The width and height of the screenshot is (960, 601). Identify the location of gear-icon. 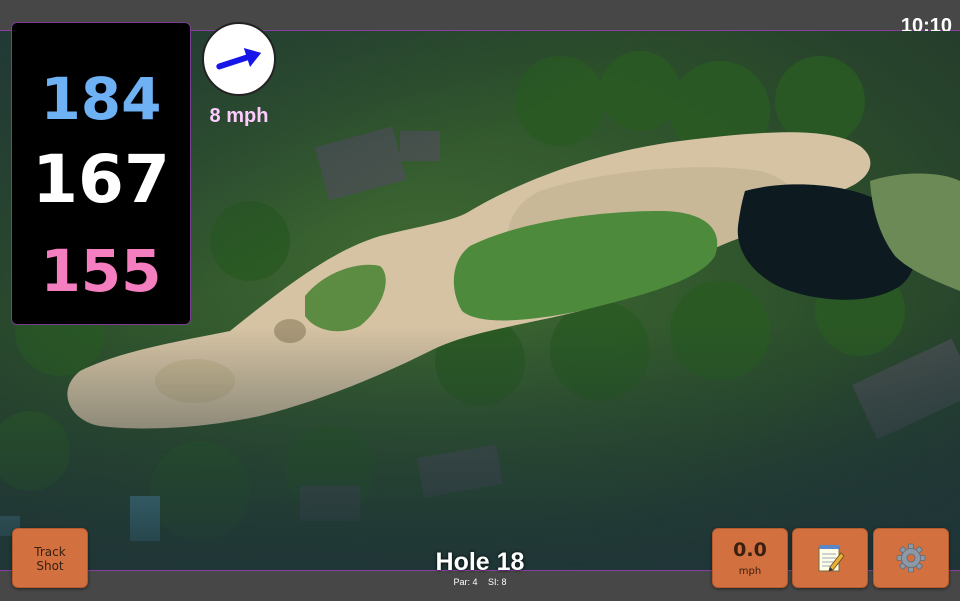
(911, 558).